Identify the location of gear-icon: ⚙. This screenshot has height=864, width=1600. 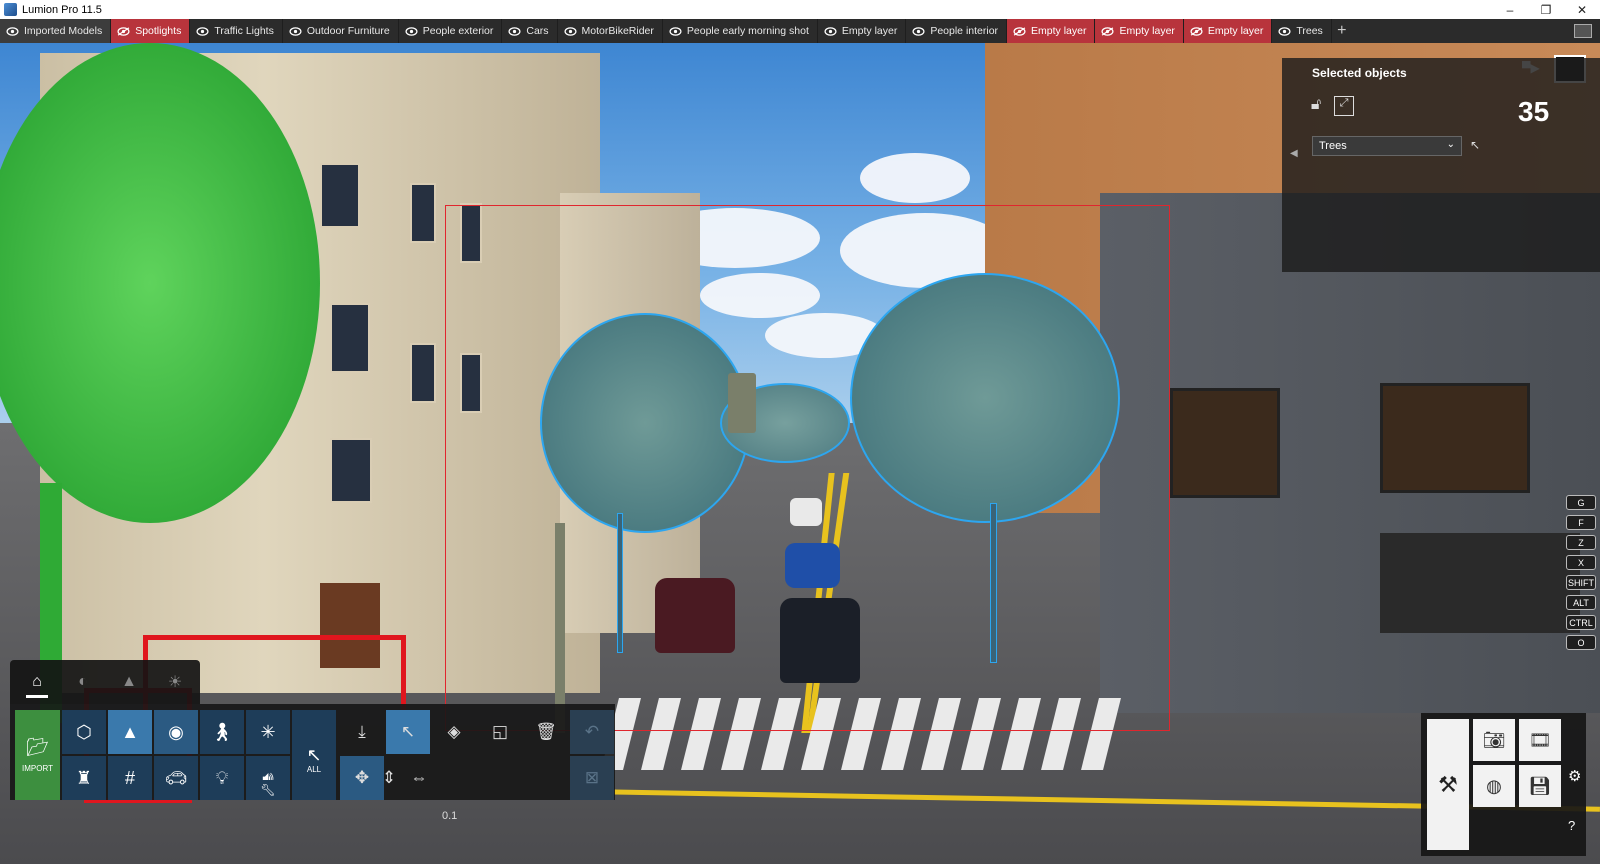
(1574, 776).